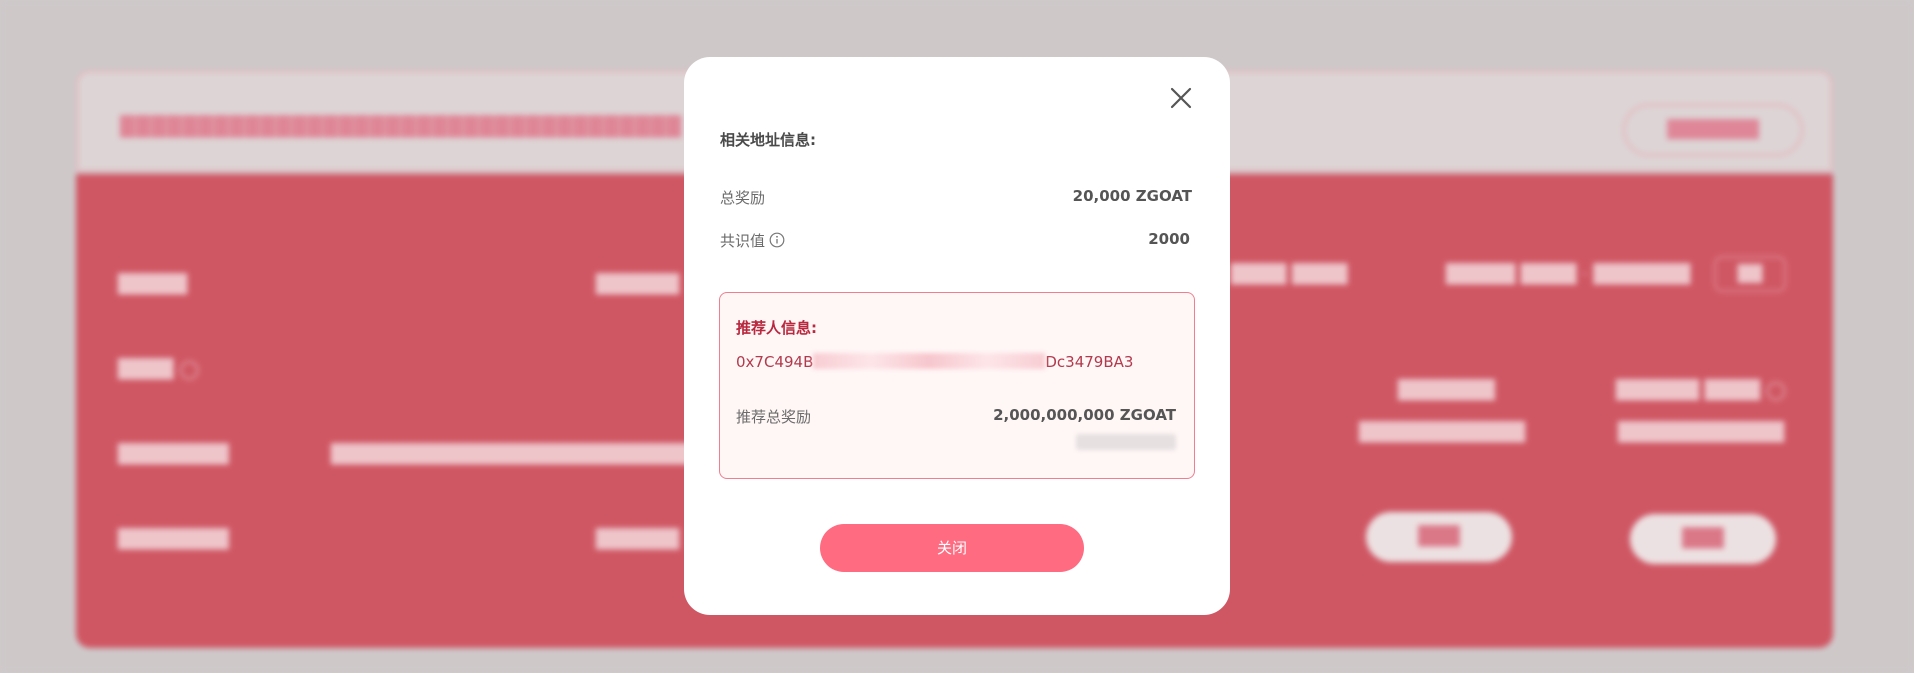 The height and width of the screenshot is (673, 1914). I want to click on referrer-address-suffix: Dc3479BA3, so click(1089, 362).